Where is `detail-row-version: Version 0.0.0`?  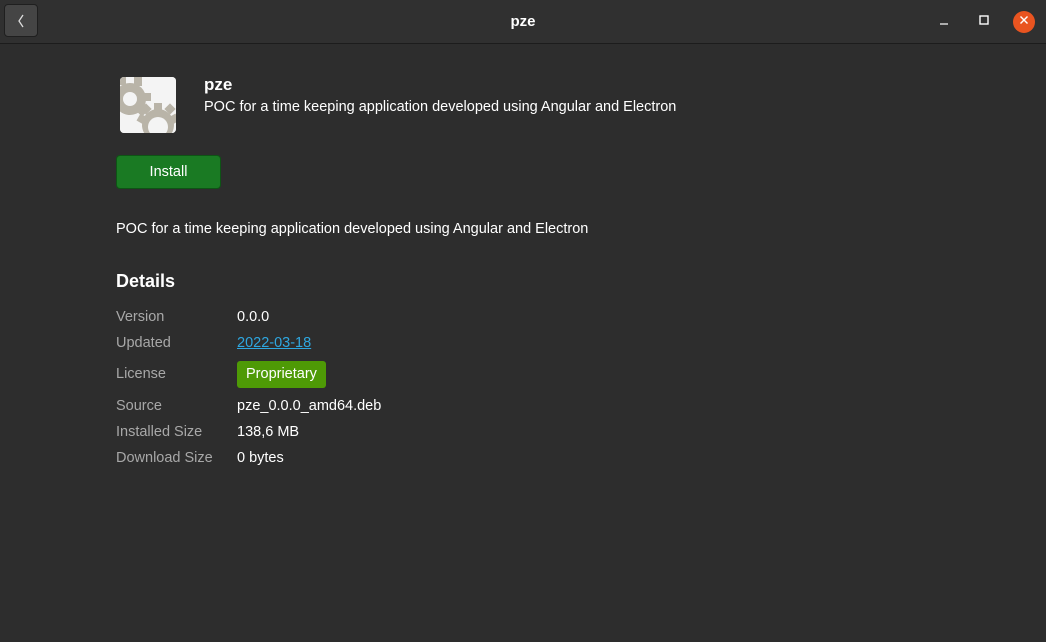 detail-row-version: Version 0.0.0 is located at coordinates (316, 320).